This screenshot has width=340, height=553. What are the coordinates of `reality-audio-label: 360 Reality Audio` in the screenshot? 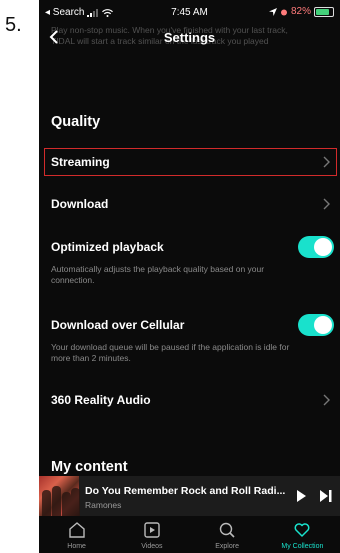 It's located at (101, 400).